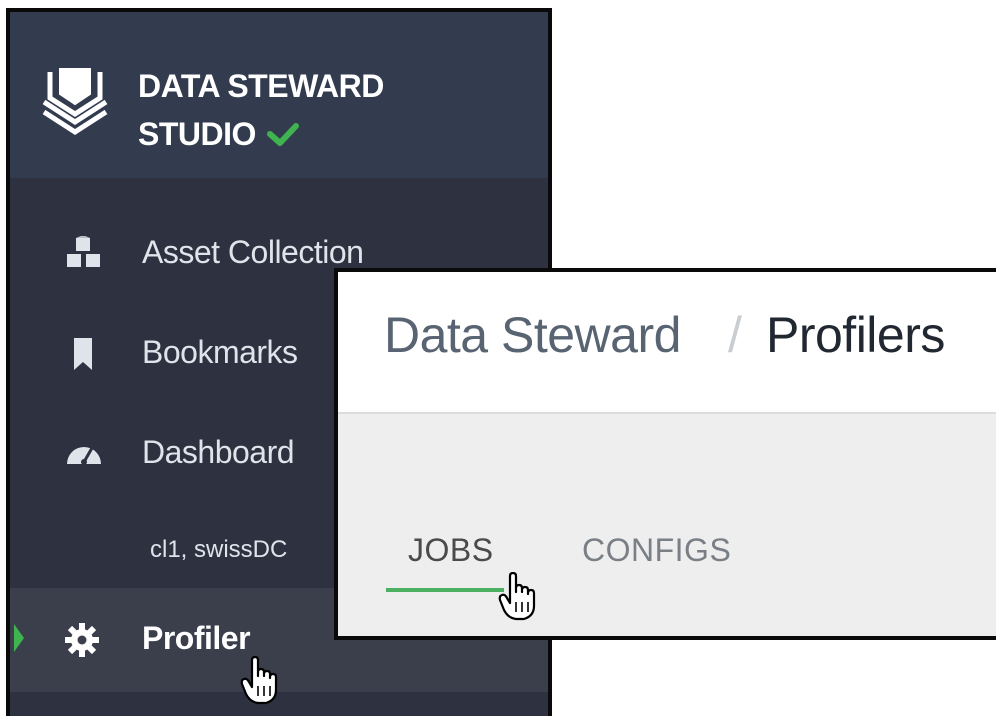 Image resolution: width=996 pixels, height=716 pixels. Describe the element at coordinates (84, 455) in the screenshot. I see `dashboard-icon` at that location.